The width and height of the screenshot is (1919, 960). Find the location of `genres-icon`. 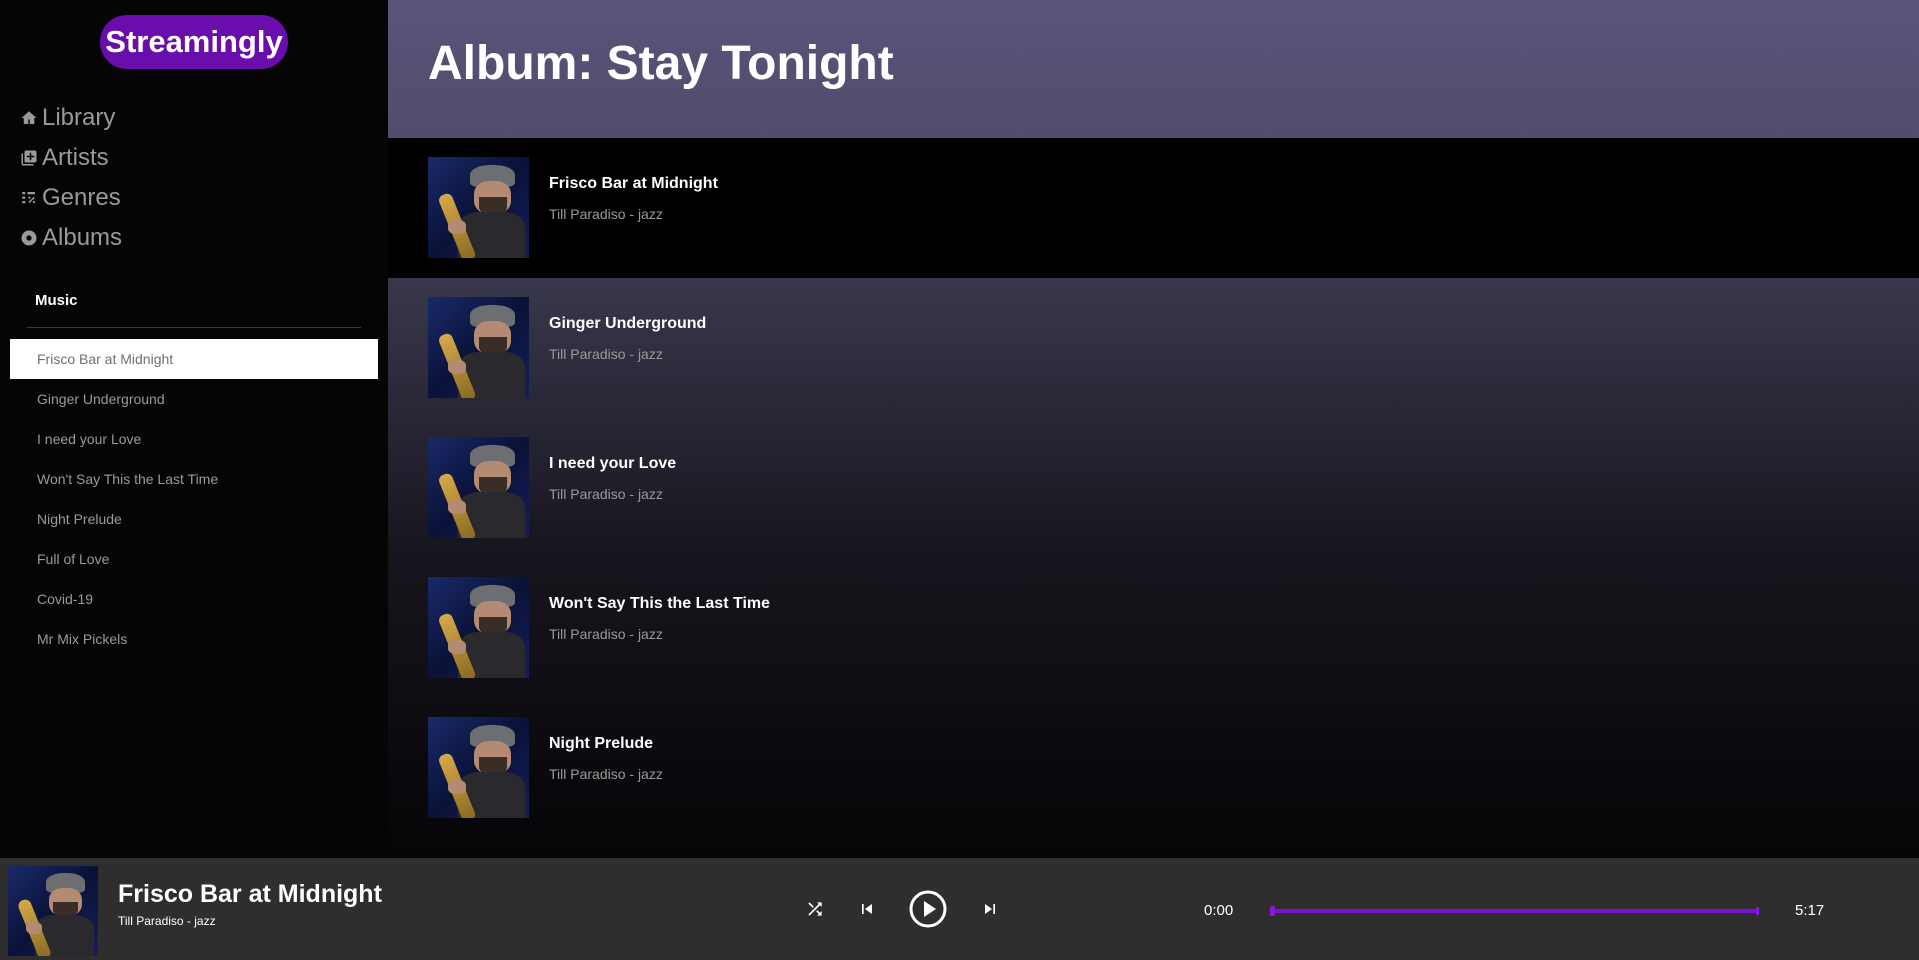

genres-icon is located at coordinates (29, 198).